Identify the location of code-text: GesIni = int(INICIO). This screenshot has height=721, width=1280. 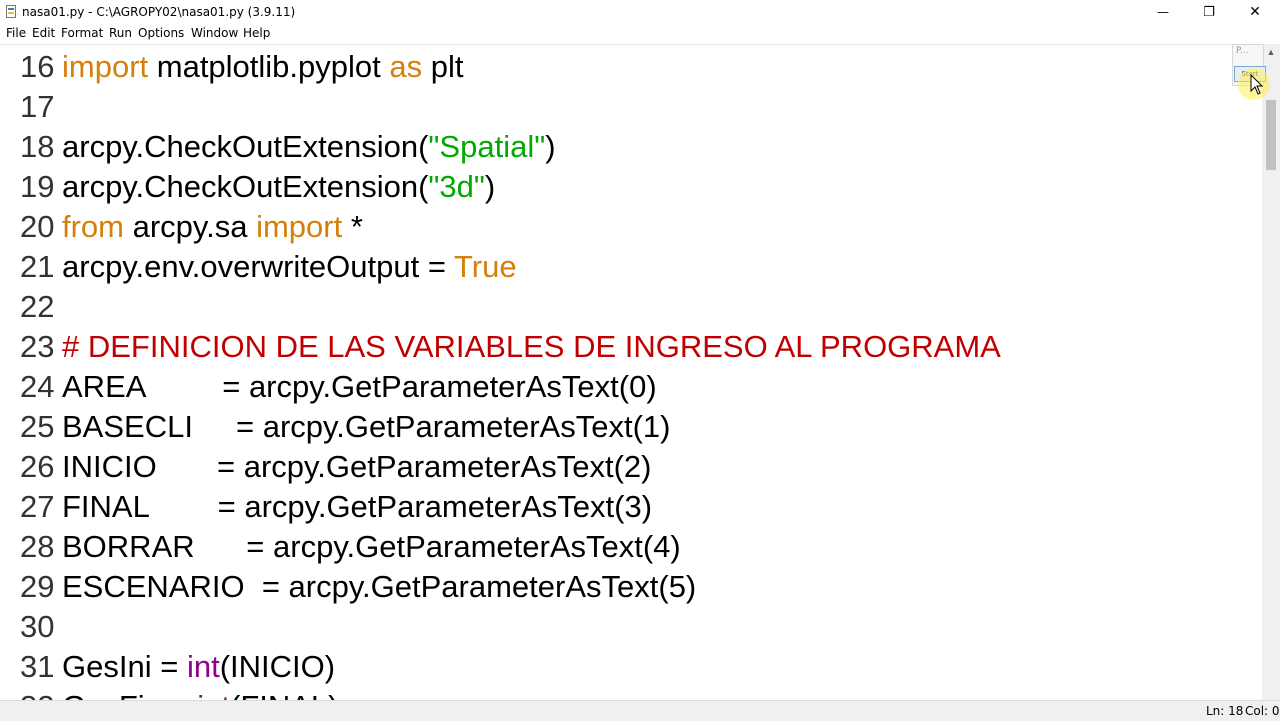
(198, 667).